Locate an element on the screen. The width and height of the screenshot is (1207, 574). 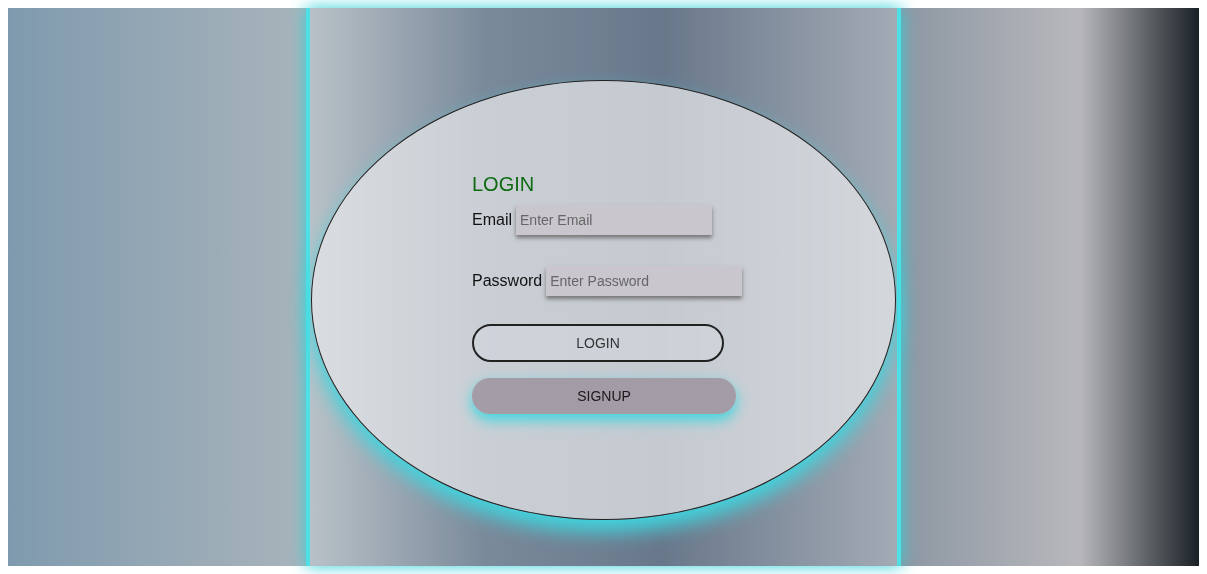
login-button: LOGIN is located at coordinates (598, 343).